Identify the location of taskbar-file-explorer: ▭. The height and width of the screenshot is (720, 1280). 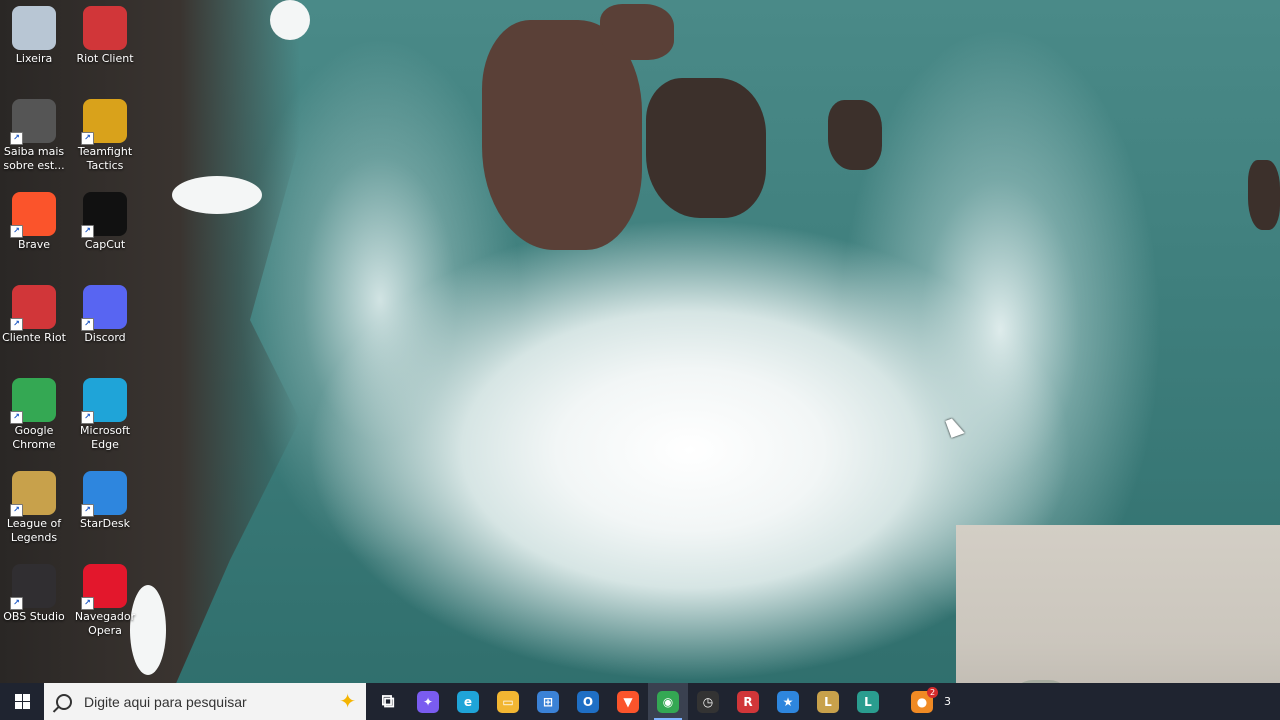
(508, 701).